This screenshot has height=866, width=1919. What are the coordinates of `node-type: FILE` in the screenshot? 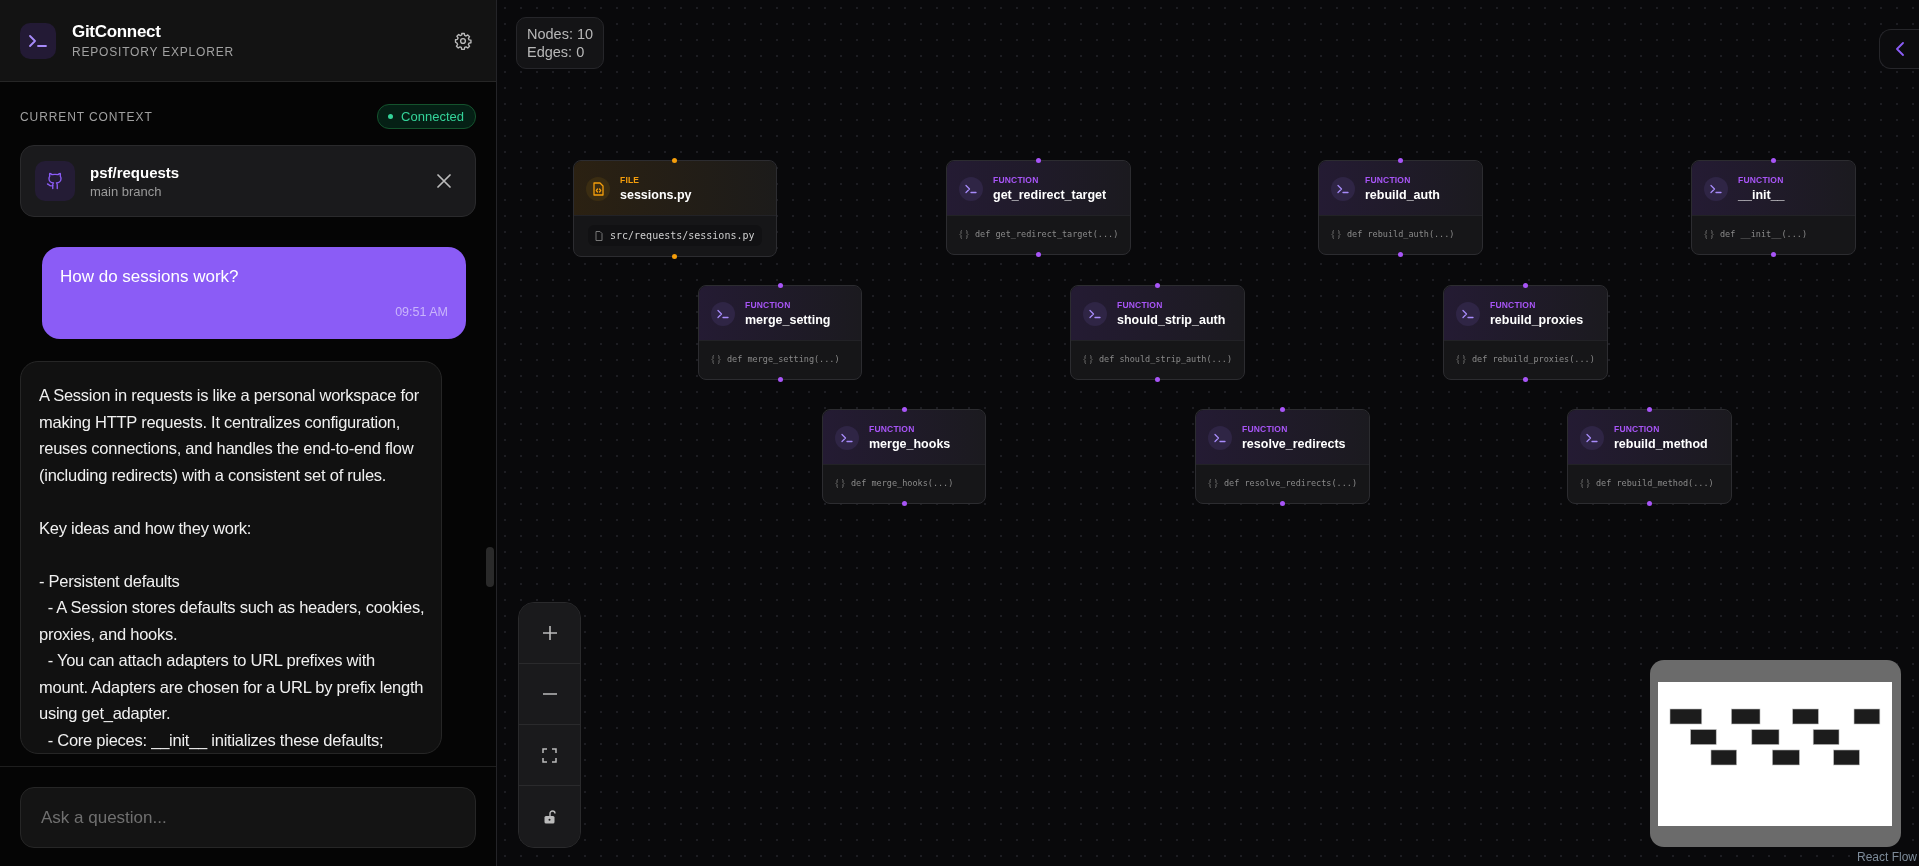 It's located at (630, 180).